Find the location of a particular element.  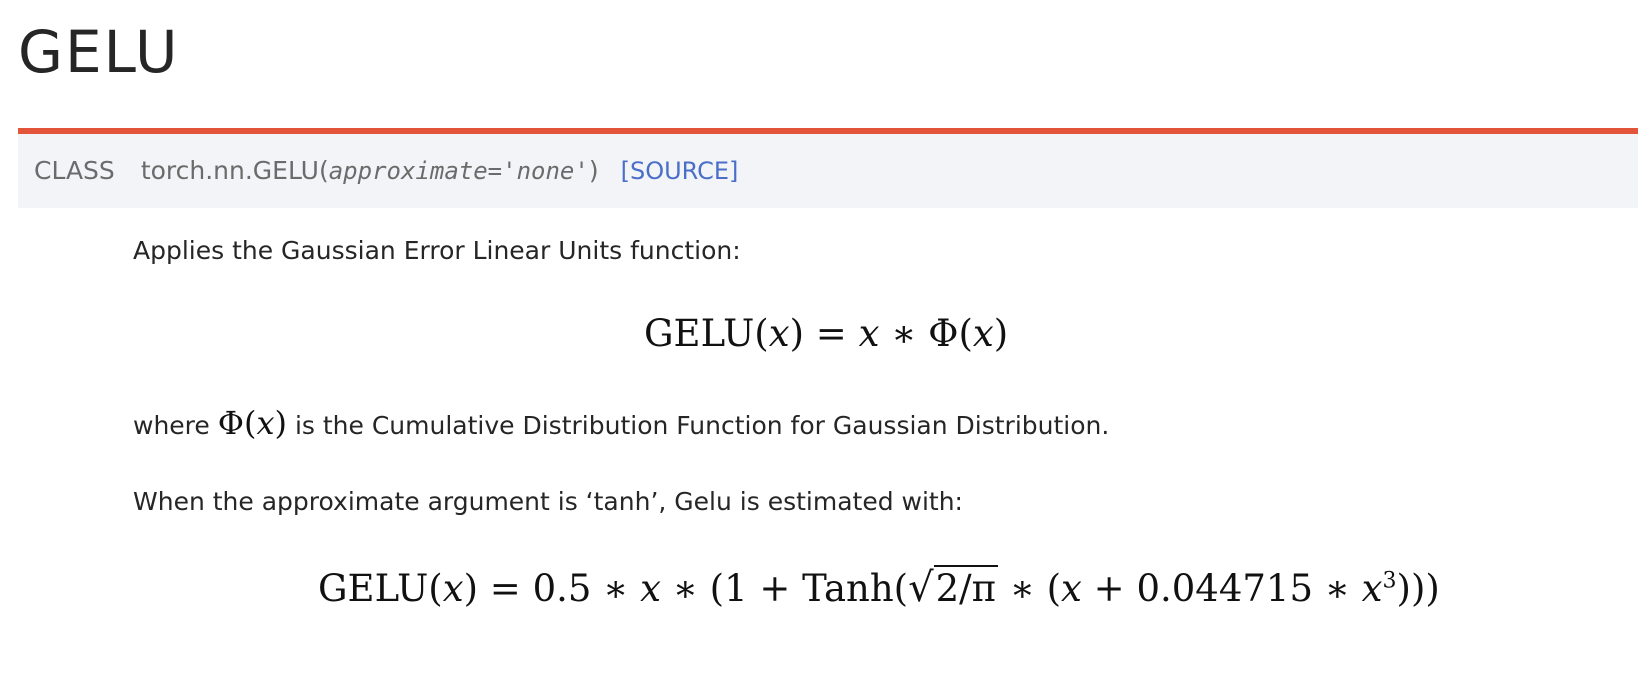

inline-phi: Φ( is located at coordinates (237, 423).